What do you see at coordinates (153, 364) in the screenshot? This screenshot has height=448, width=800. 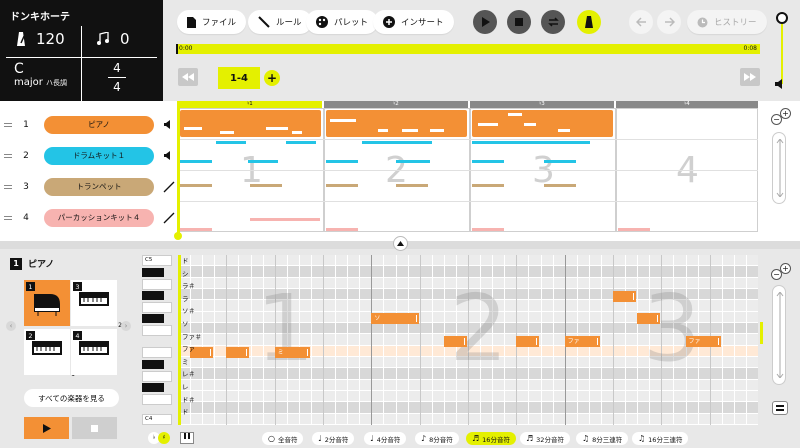 I see `key-e-flat` at bounding box center [153, 364].